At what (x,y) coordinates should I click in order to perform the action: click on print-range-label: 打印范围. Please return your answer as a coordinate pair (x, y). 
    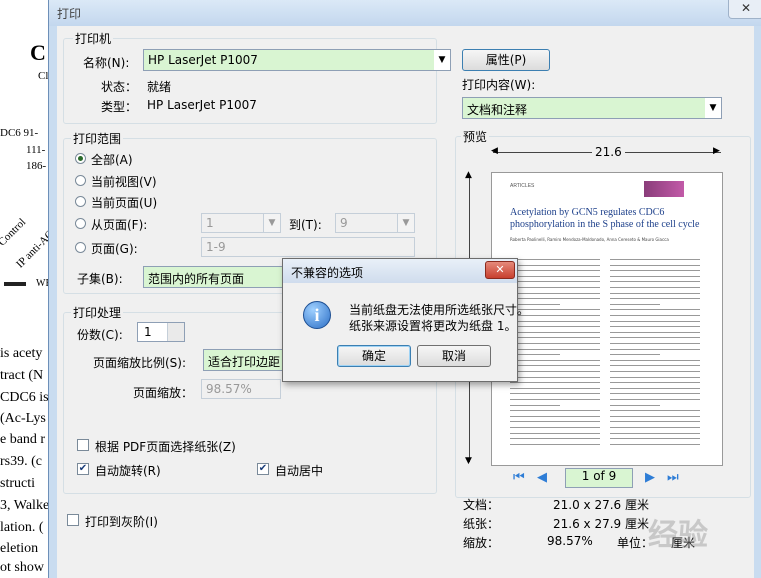
    Looking at the image, I should click on (97, 138).